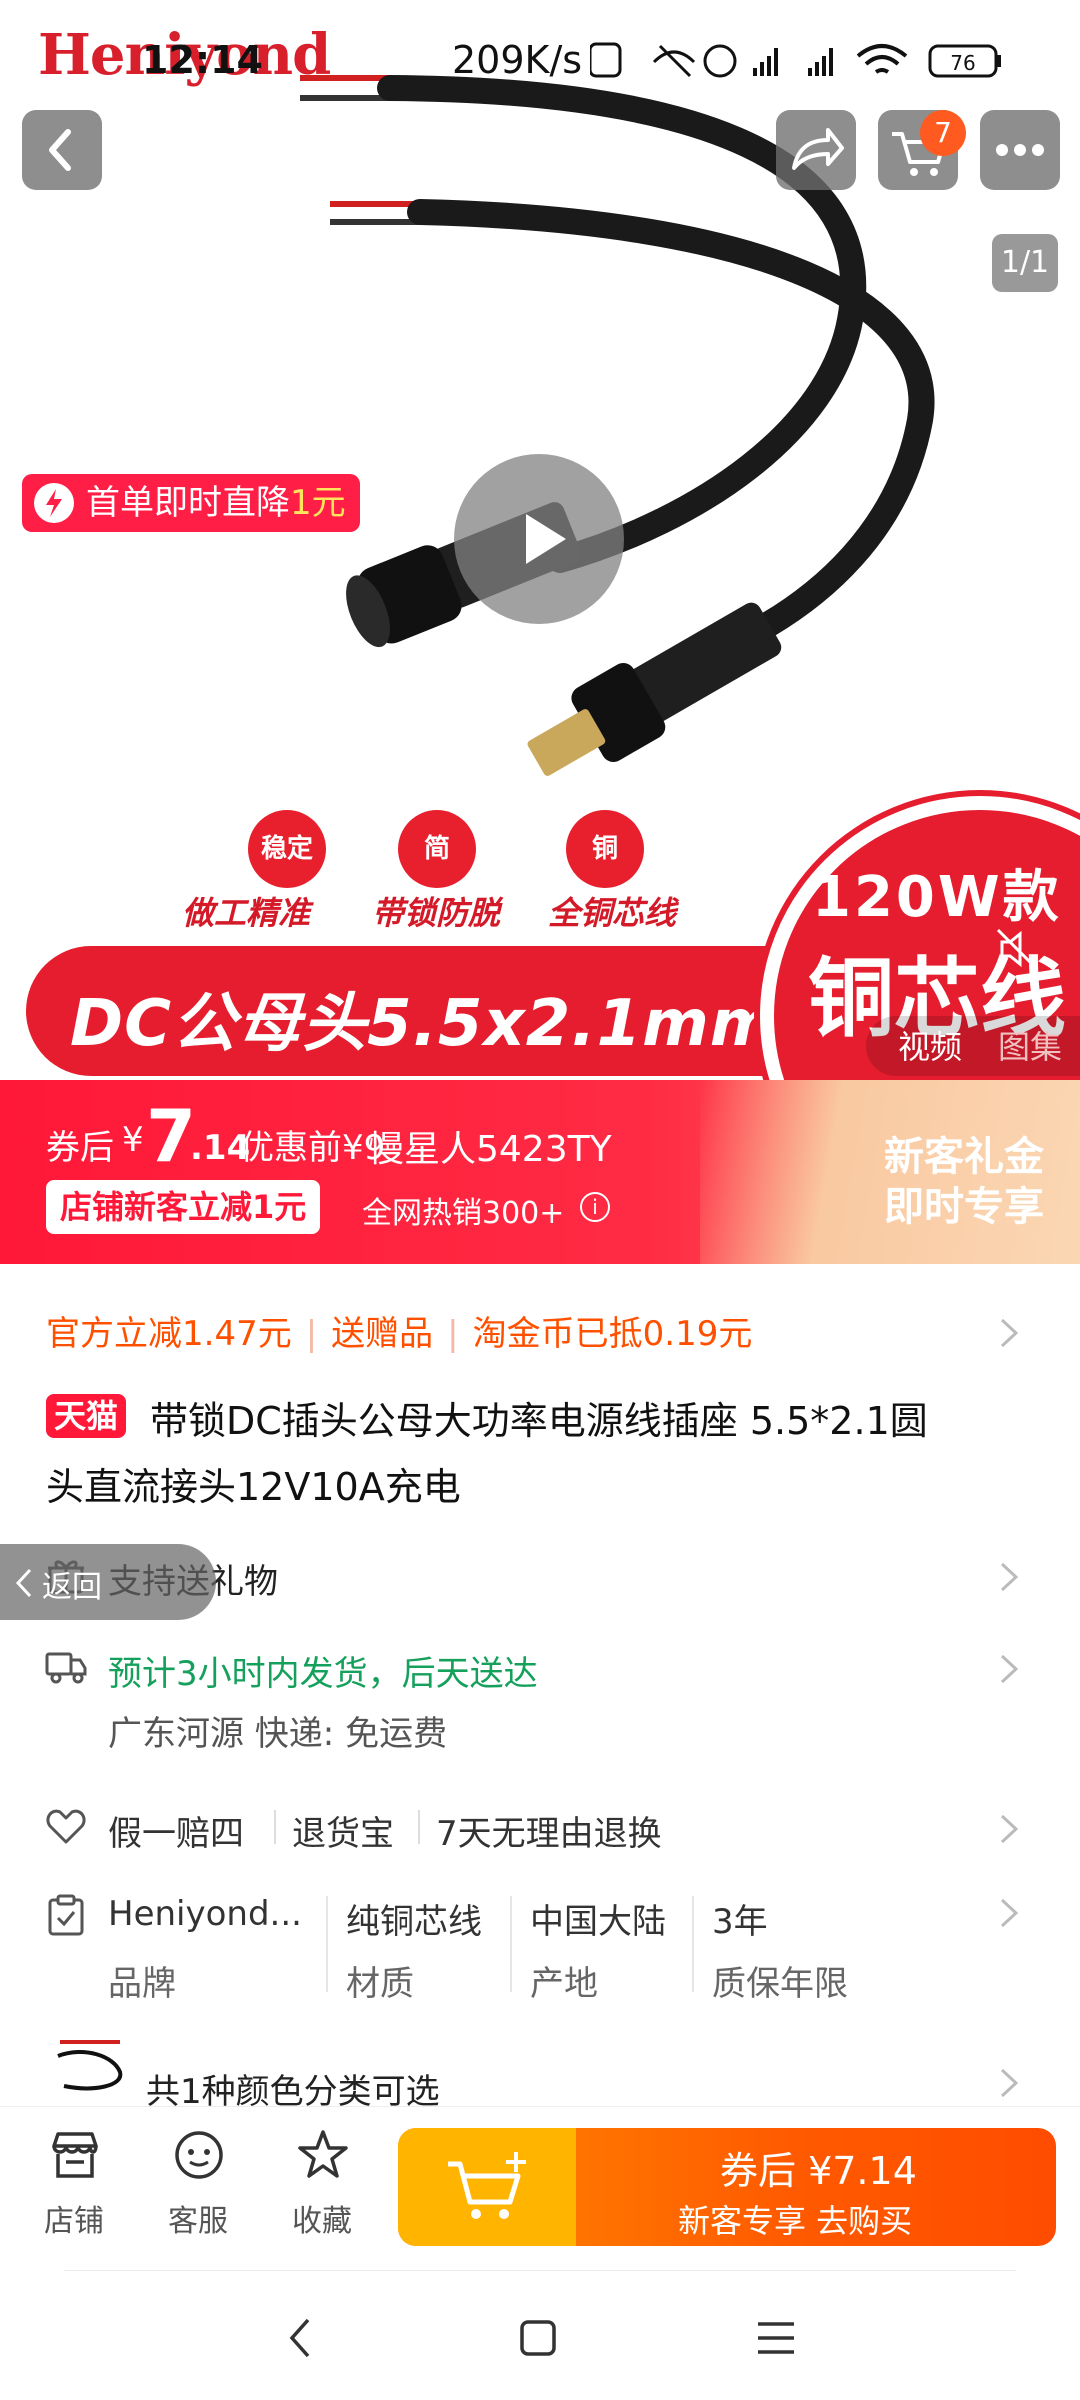 Image resolution: width=1080 pixels, height=2400 pixels. I want to click on color-variant-thumbnail, so click(90, 2065).